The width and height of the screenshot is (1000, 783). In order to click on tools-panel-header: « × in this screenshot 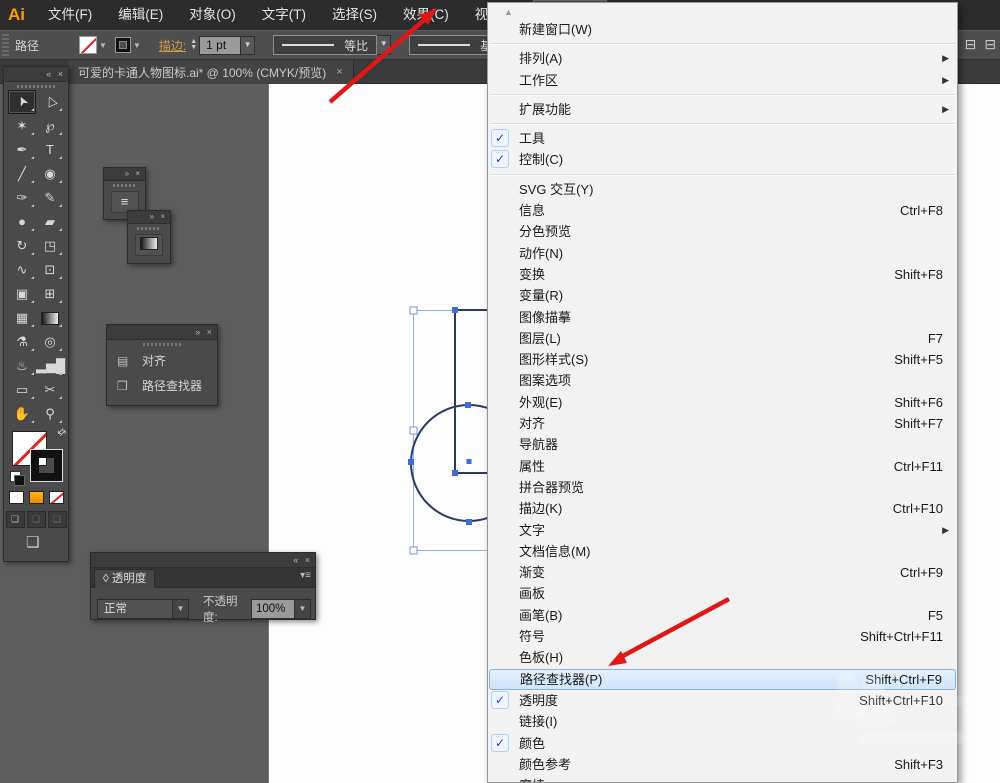, I will do `click(36, 74)`.